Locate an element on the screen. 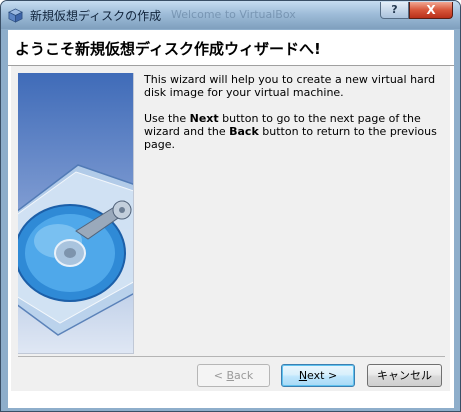 This screenshot has height=412, width=461. next-keyword: Next is located at coordinates (204, 118).